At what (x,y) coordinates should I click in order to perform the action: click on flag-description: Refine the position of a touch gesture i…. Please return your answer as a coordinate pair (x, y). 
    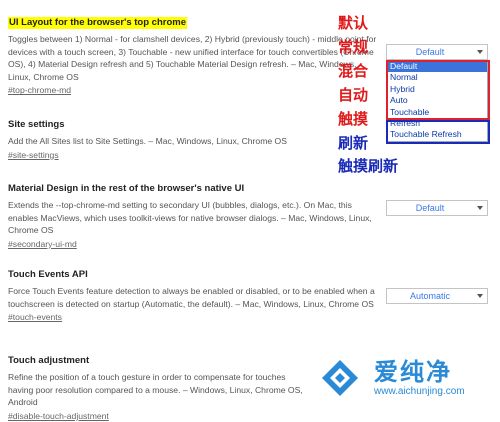
    Looking at the image, I should click on (155, 390).